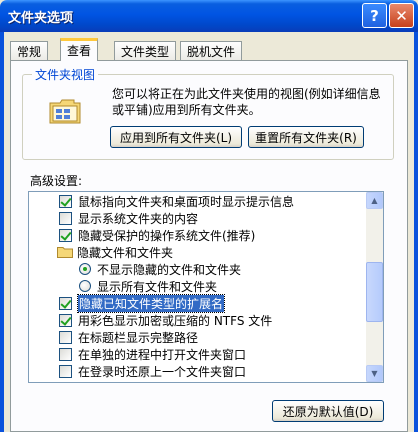 The image size is (418, 432). Describe the element at coordinates (2, 232) in the screenshot. I see `window-frame-left` at that location.